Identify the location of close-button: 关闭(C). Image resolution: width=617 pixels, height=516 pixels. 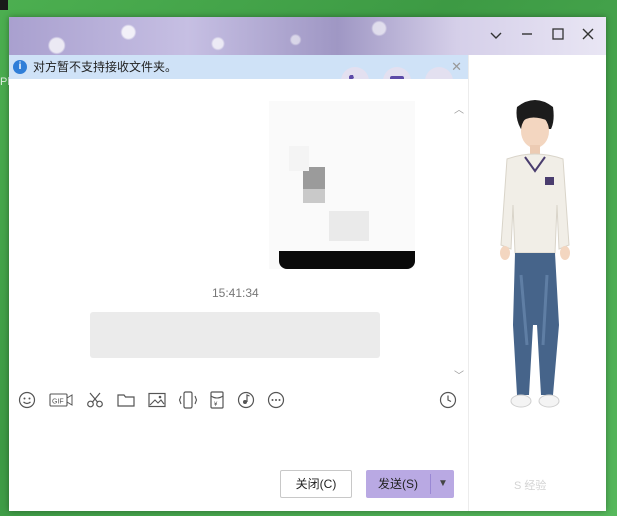
(316, 484).